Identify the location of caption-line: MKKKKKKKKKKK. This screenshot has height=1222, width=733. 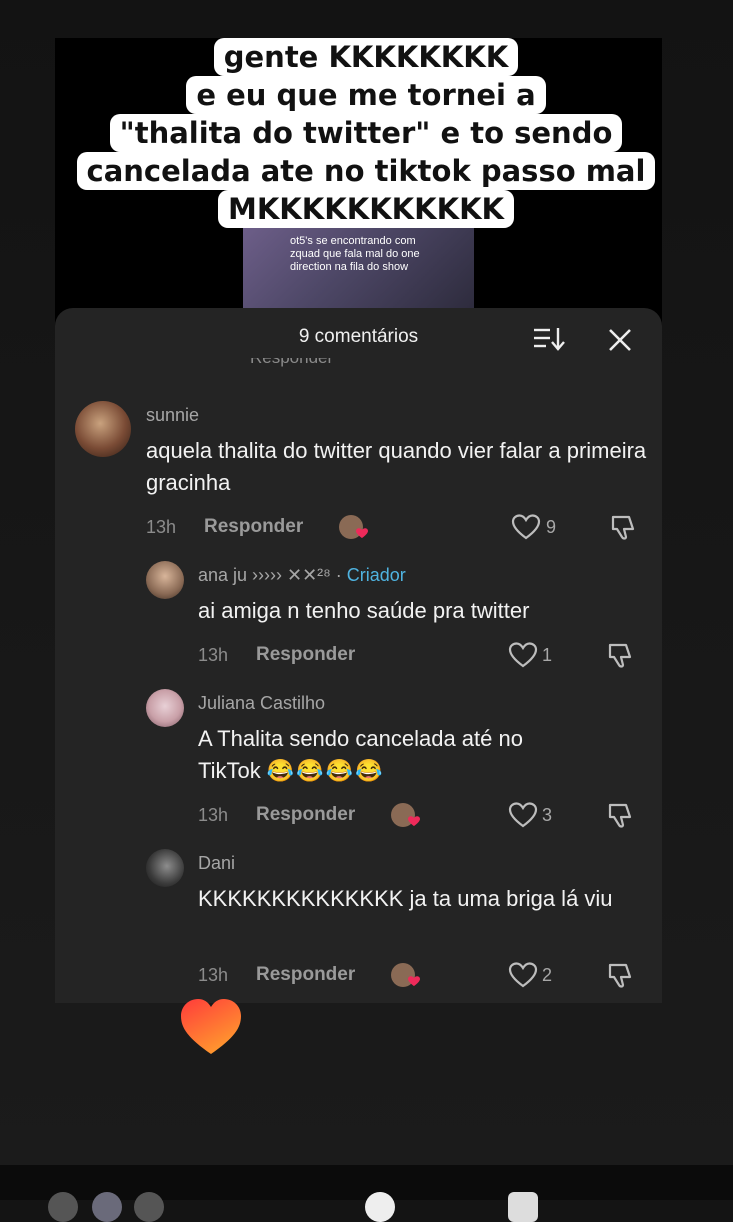
(366, 209).